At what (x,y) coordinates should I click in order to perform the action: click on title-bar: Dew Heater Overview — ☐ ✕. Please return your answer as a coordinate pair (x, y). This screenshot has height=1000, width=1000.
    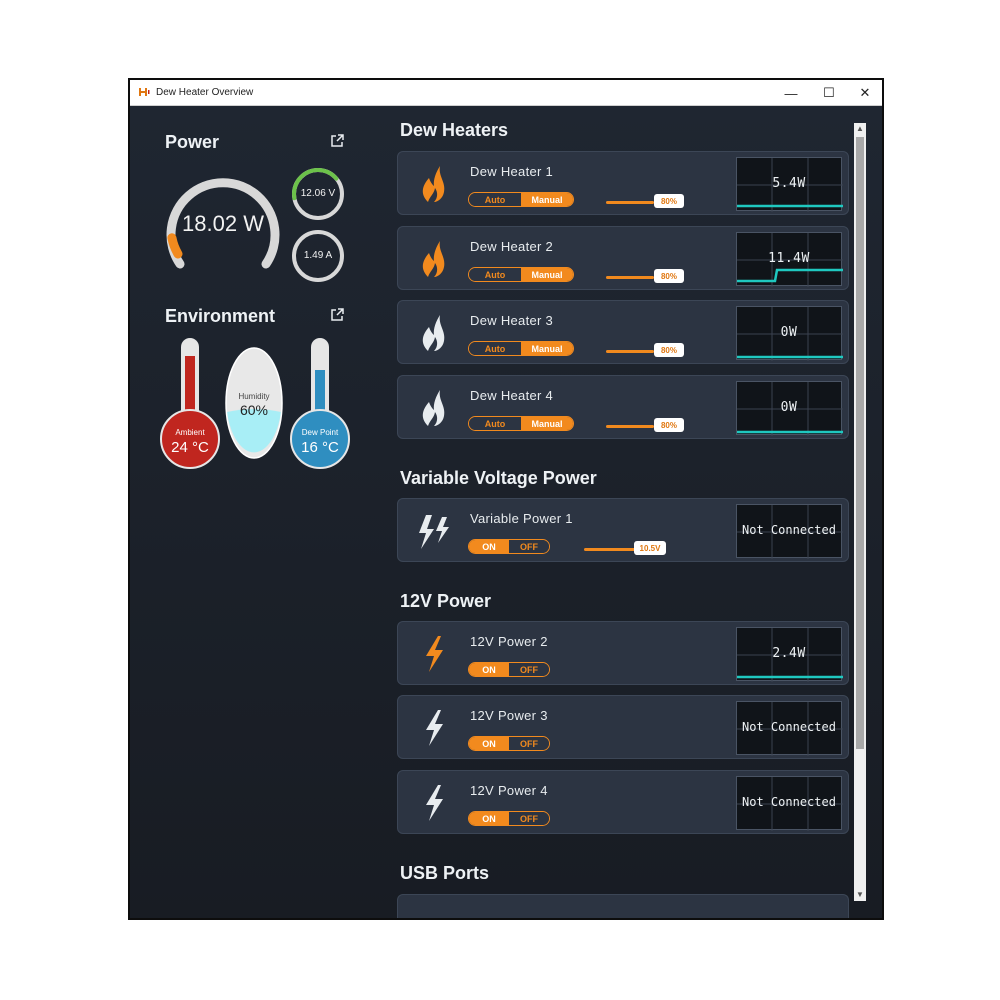
    Looking at the image, I should click on (506, 93).